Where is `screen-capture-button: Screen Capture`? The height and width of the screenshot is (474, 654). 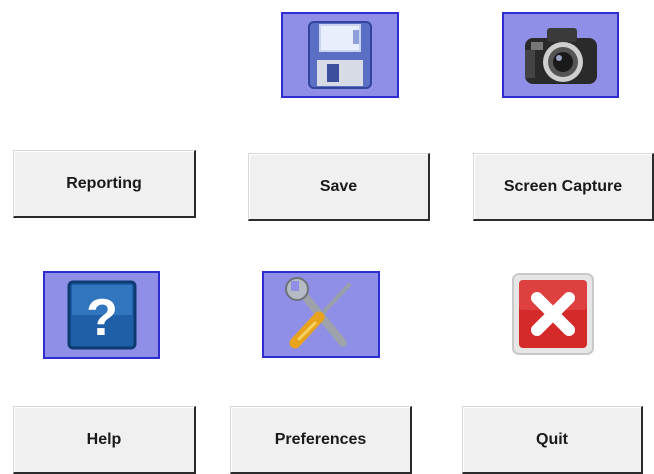 screen-capture-button: Screen Capture is located at coordinates (563, 187).